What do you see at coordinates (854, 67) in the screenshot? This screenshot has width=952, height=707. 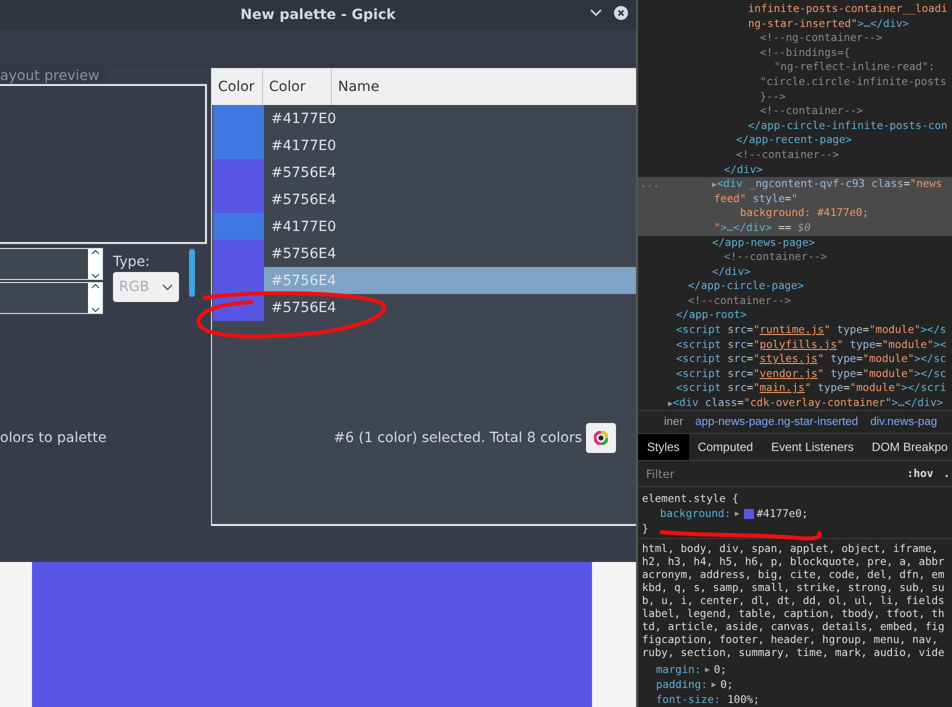 I see `code-line: "ng-reflect-inline-read":` at bounding box center [854, 67].